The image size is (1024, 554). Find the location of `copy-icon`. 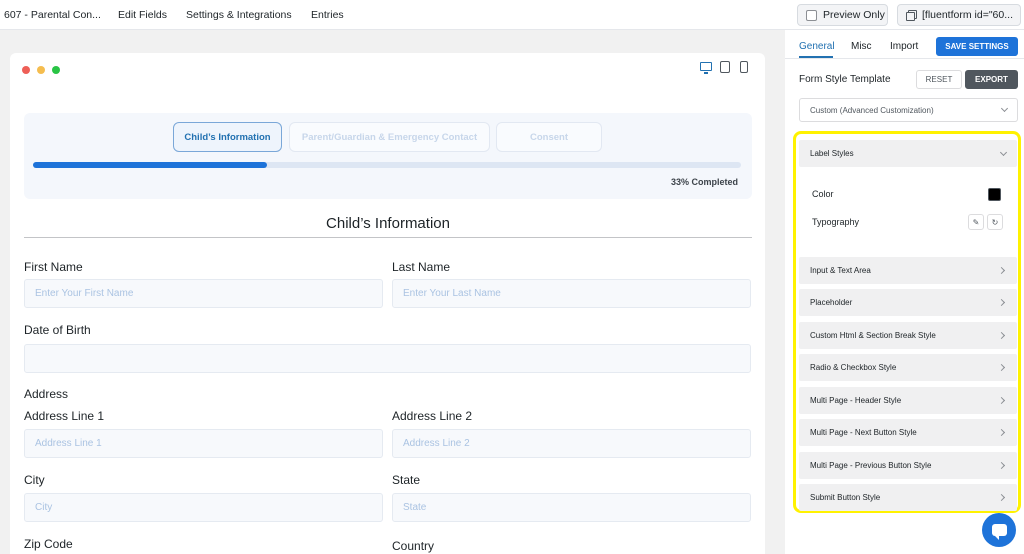

copy-icon is located at coordinates (911, 15).